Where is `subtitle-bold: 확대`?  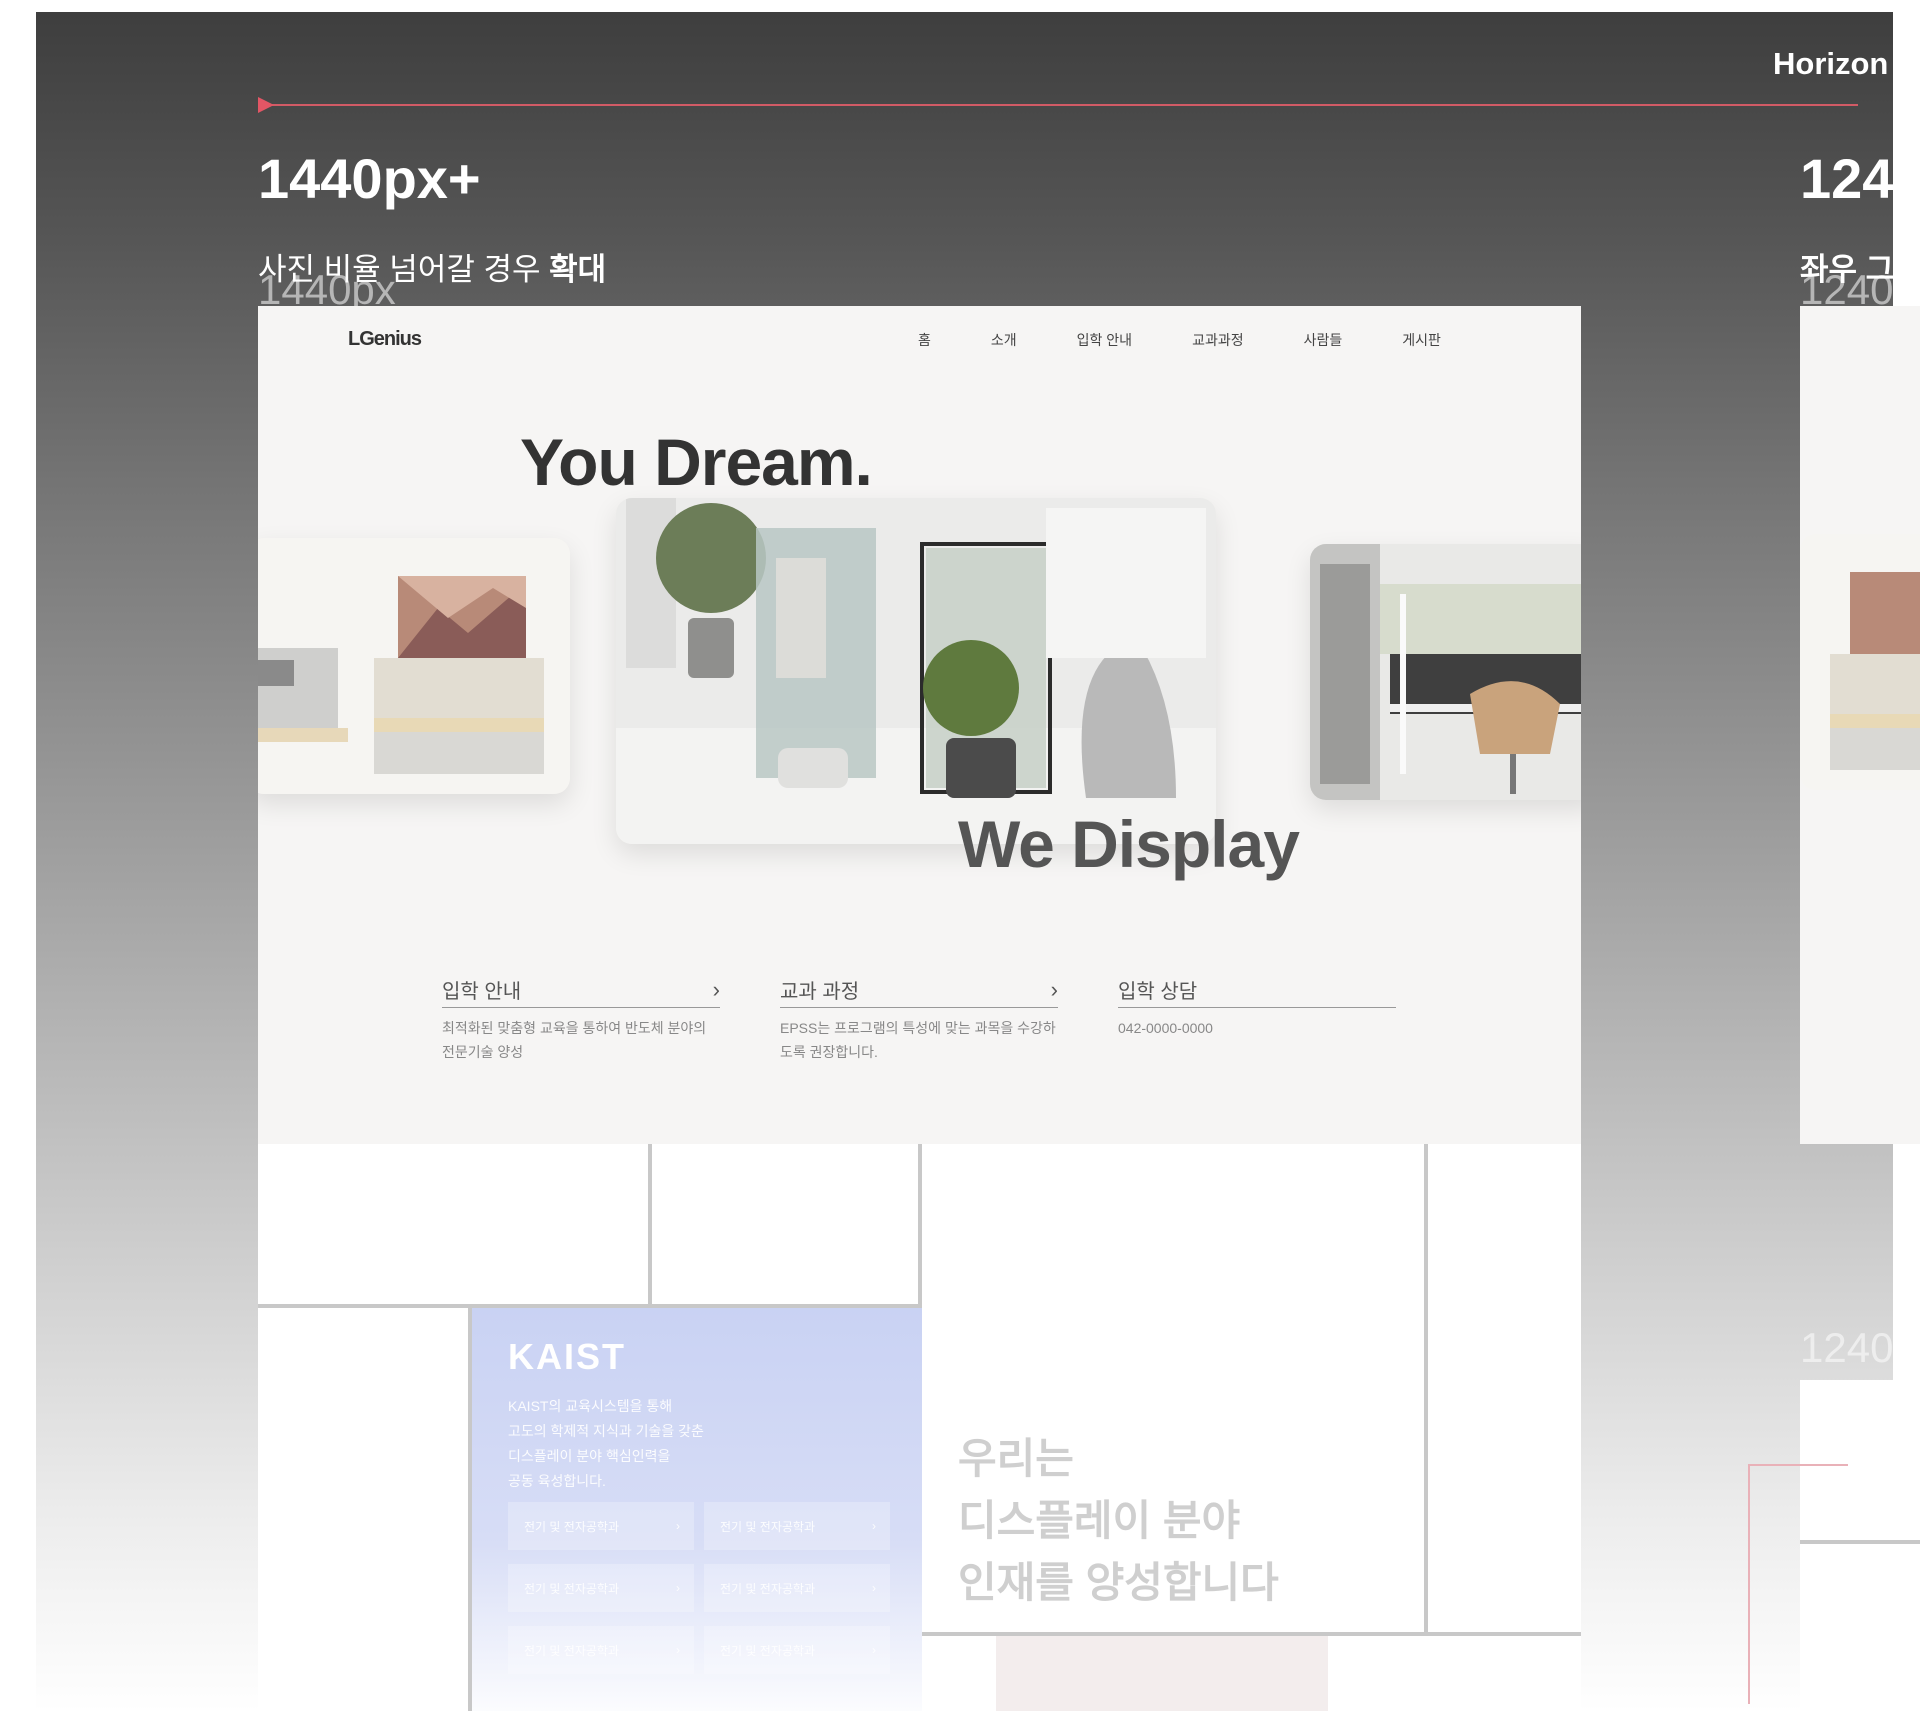
subtitle-bold: 확대 is located at coordinates (578, 269).